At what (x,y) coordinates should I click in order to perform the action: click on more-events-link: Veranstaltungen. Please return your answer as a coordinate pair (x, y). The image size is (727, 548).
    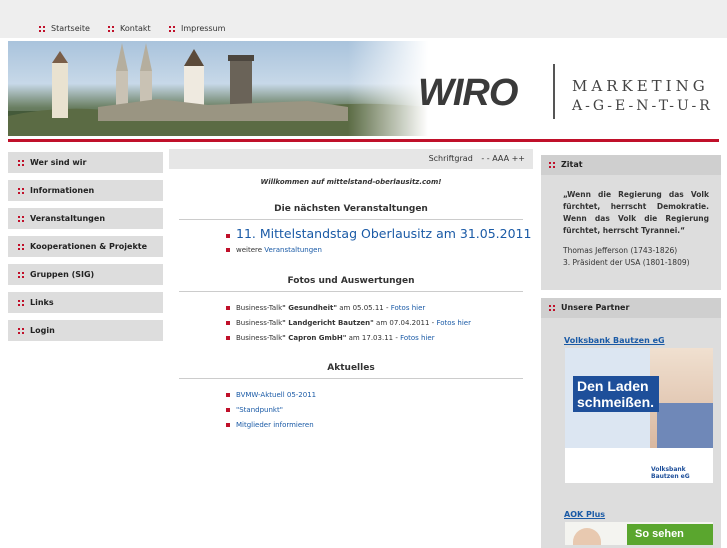
    Looking at the image, I should click on (293, 250).